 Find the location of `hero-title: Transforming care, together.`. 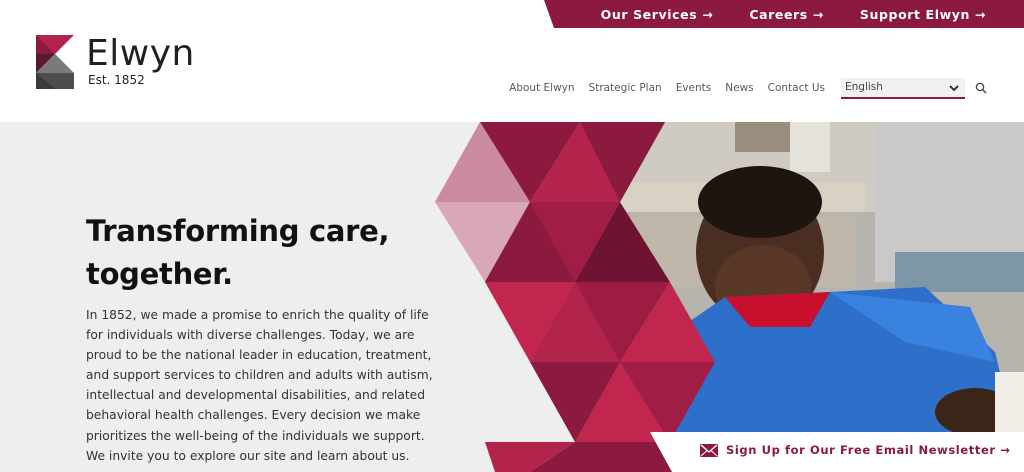

hero-title: Transforming care, together. is located at coordinates (276, 253).